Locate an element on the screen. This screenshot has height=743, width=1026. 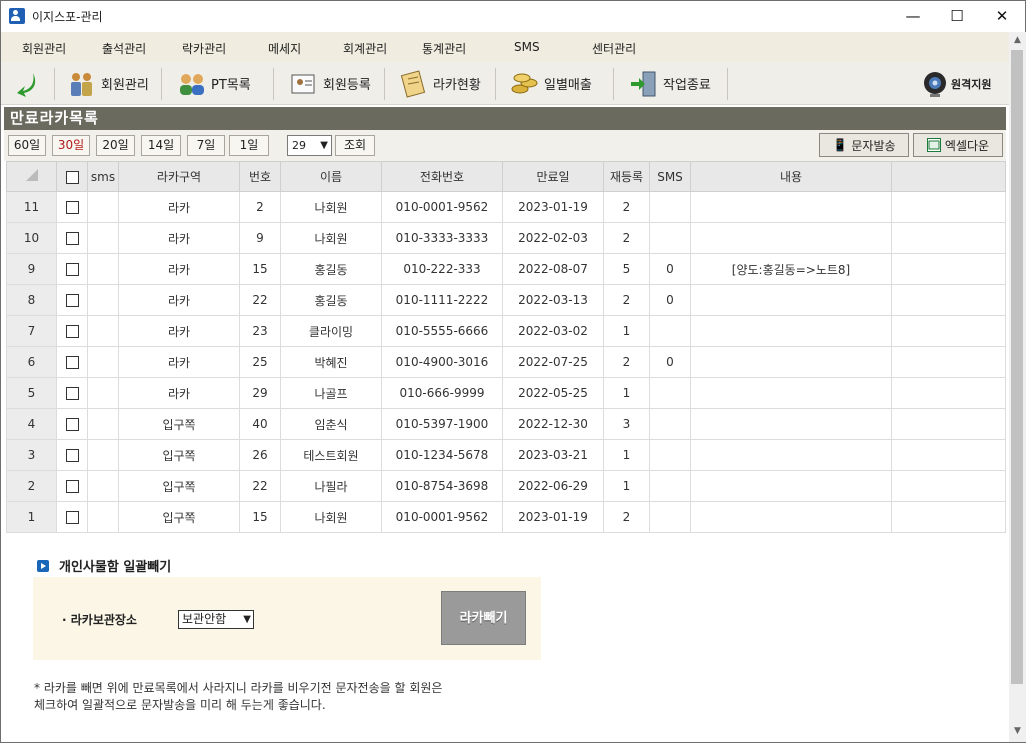
back-arrow-icon is located at coordinates (26, 84).